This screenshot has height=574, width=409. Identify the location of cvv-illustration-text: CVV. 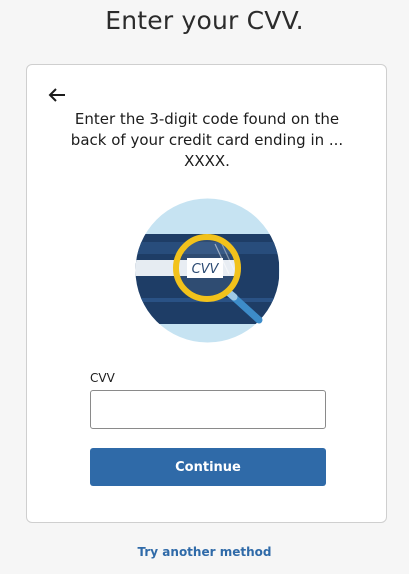
(206, 269).